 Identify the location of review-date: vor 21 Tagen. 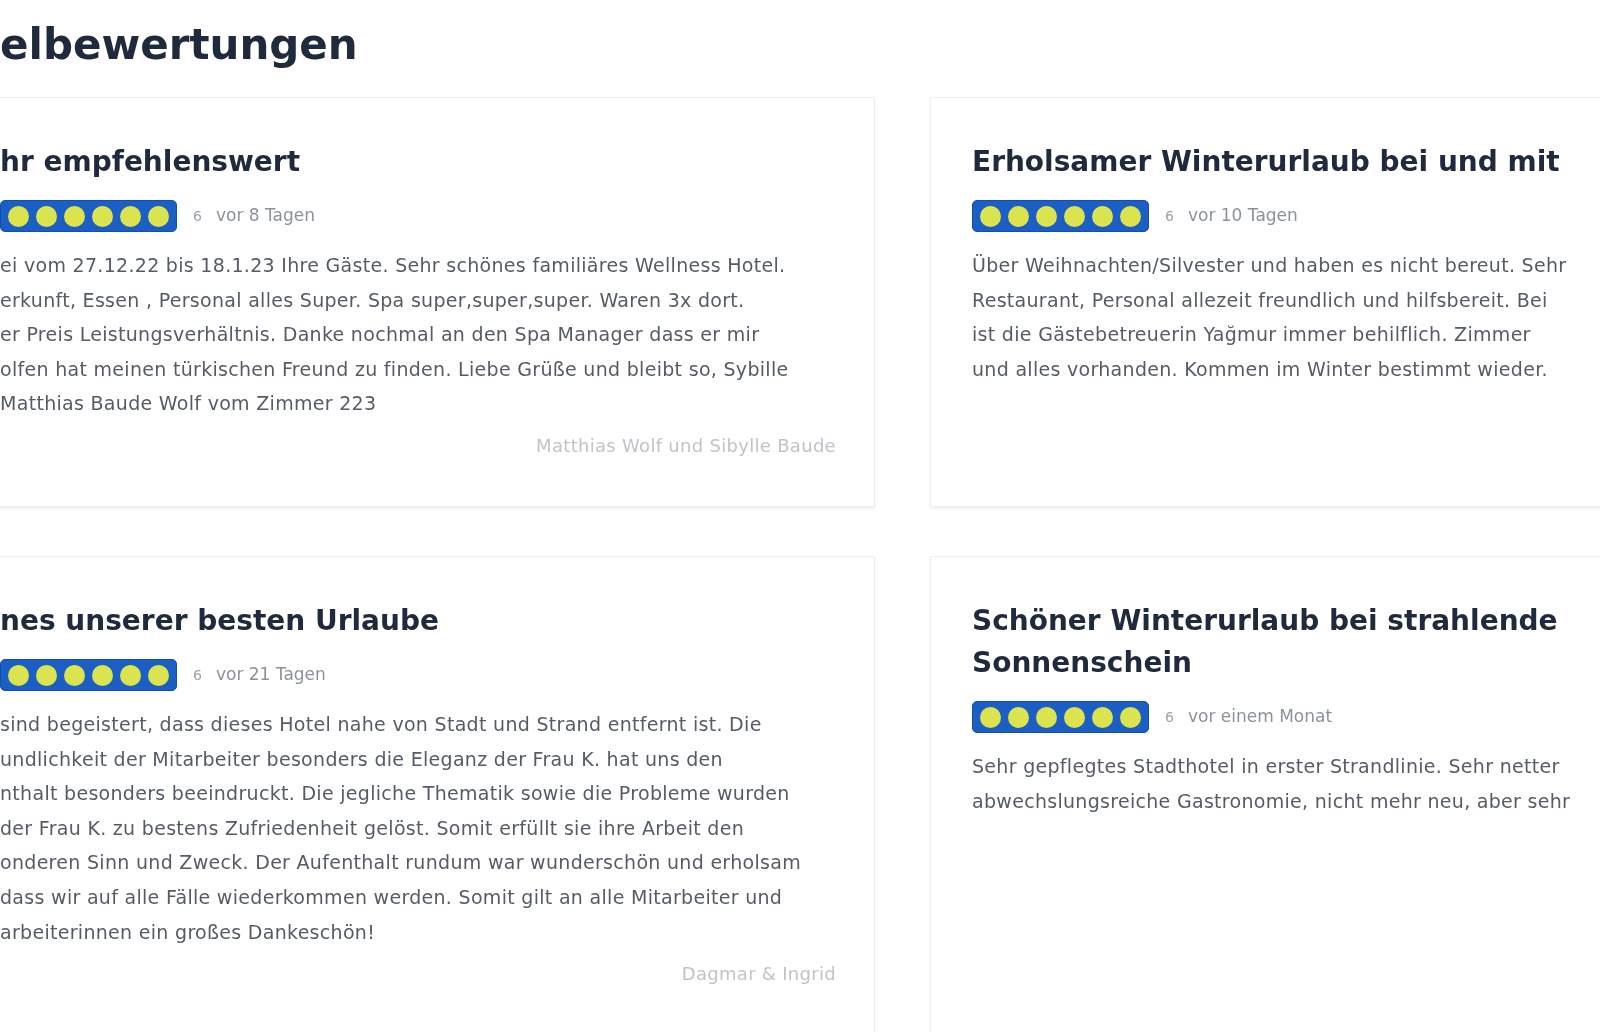
(270, 675).